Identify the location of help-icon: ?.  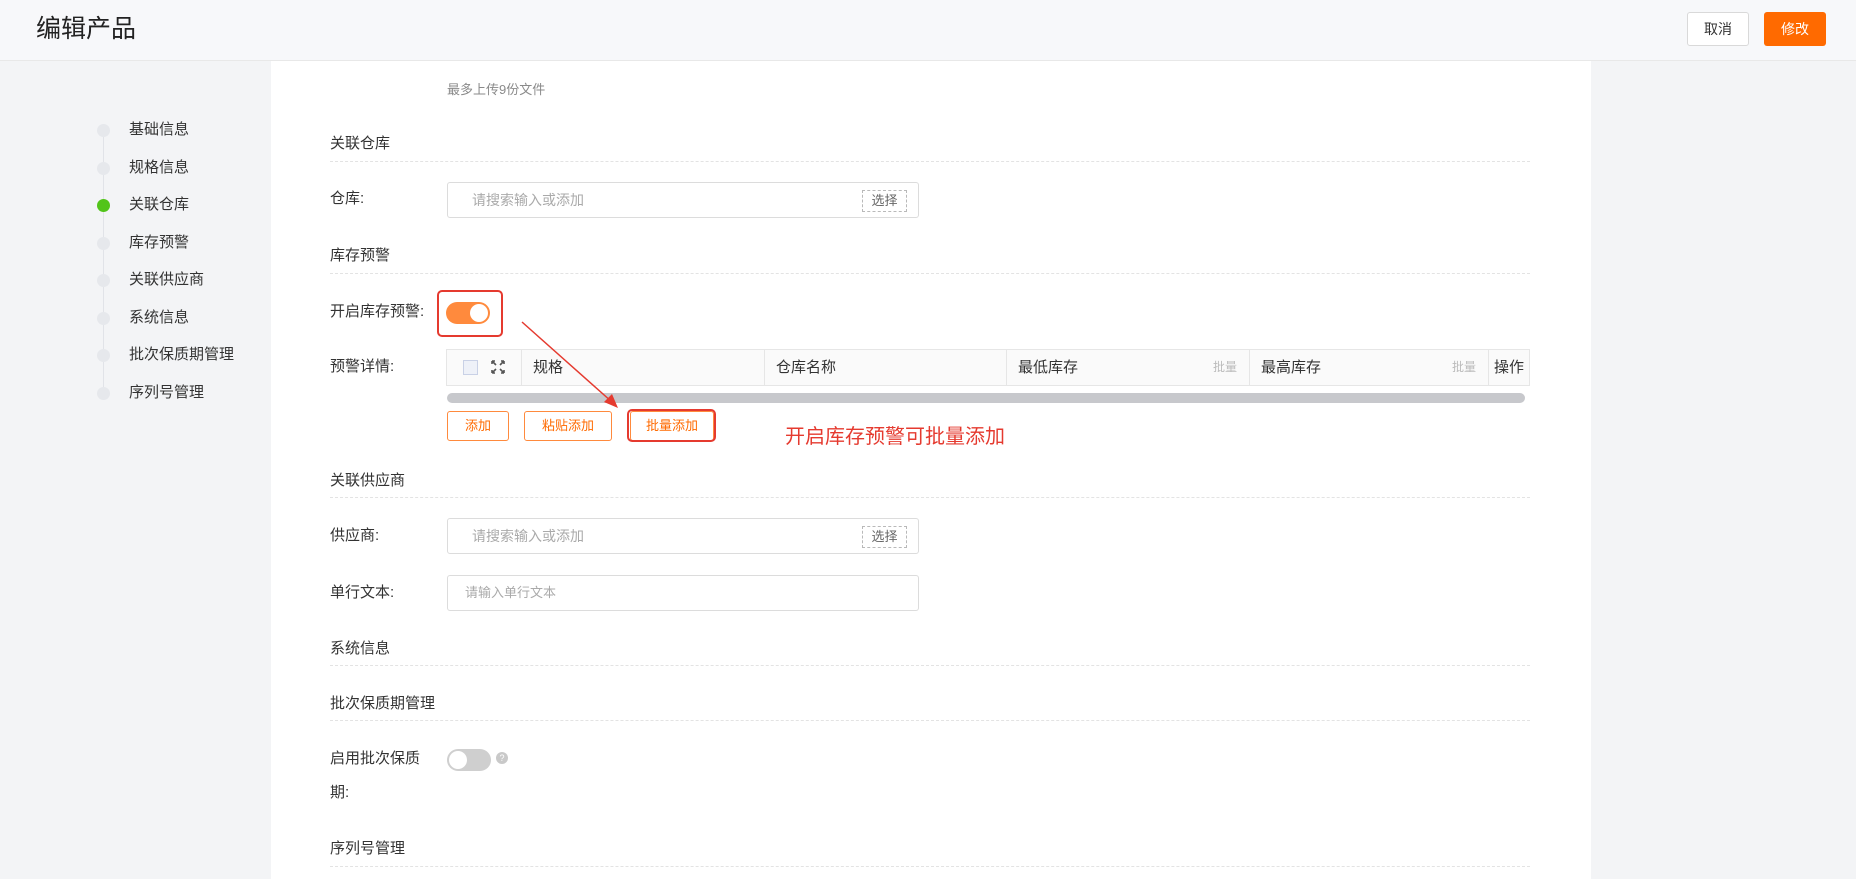
(502, 758).